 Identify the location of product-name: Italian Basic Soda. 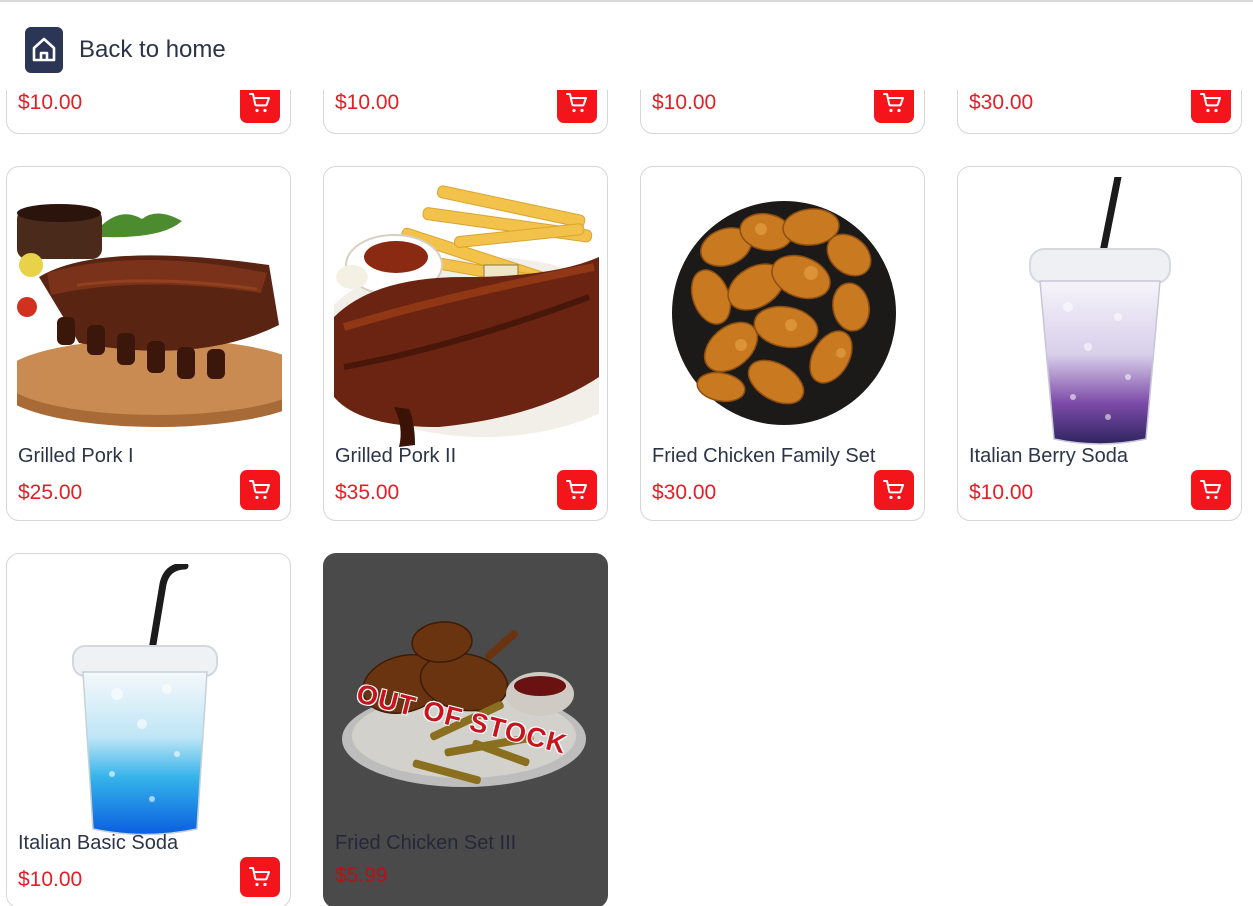
(98, 843).